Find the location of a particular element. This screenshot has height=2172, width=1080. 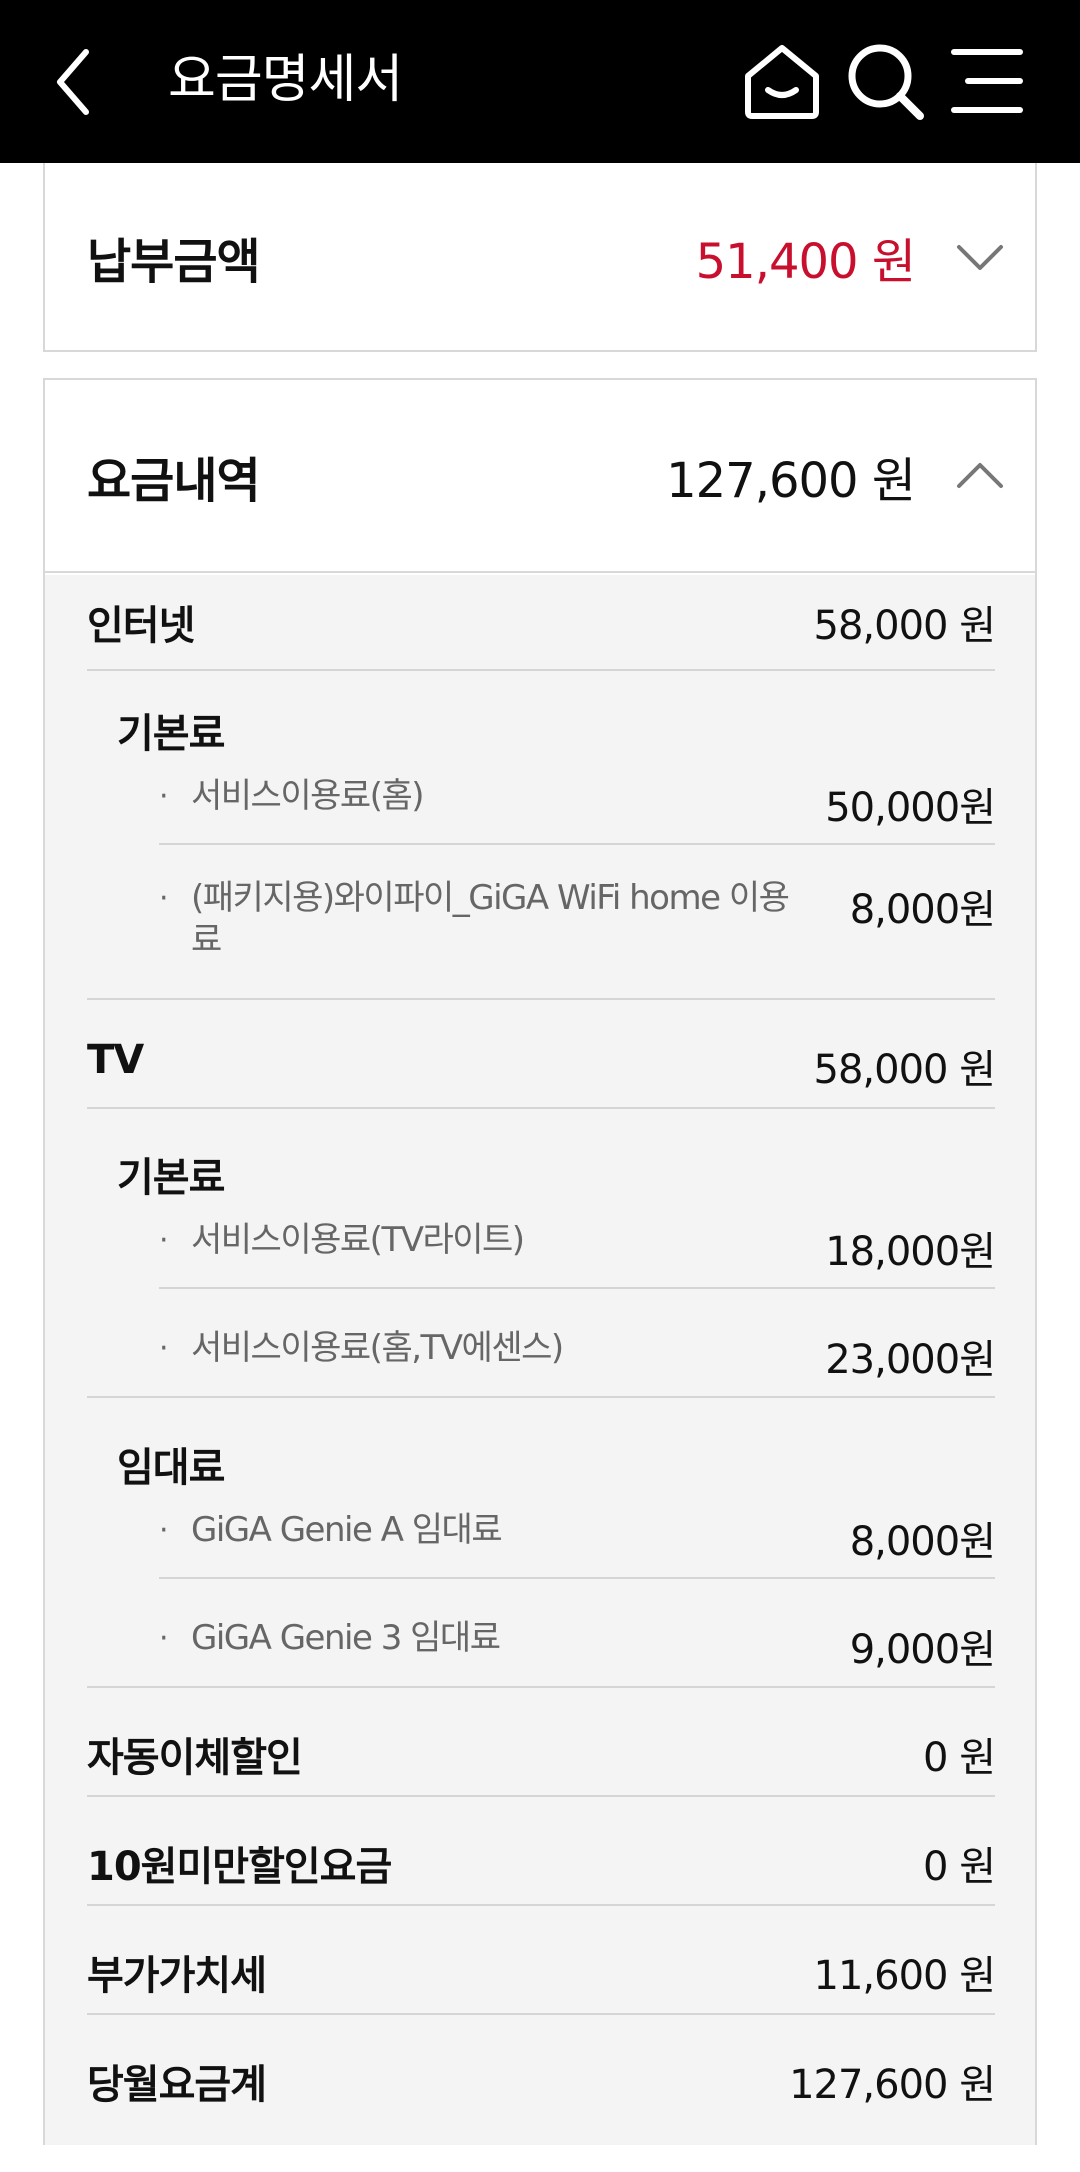

internet-basic-fee-label: 기본료 is located at coordinates (171, 734).